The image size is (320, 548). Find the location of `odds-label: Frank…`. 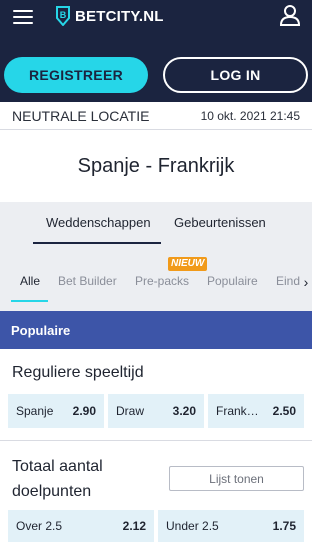

odds-label: Frank… is located at coordinates (237, 411).